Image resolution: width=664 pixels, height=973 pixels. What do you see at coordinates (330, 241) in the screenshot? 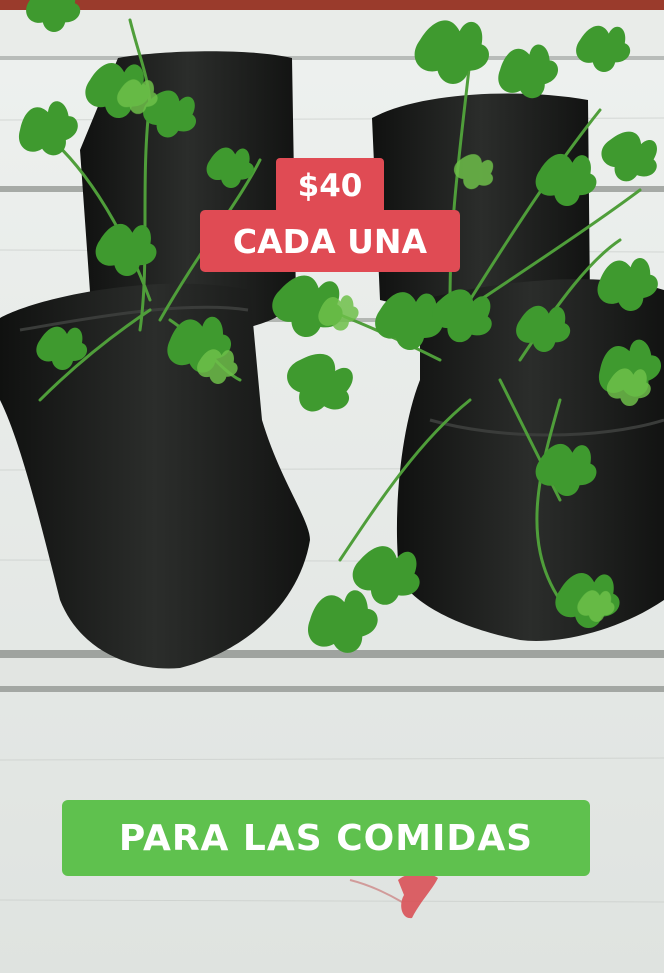
I see `price-unit: CADA UNA` at bounding box center [330, 241].